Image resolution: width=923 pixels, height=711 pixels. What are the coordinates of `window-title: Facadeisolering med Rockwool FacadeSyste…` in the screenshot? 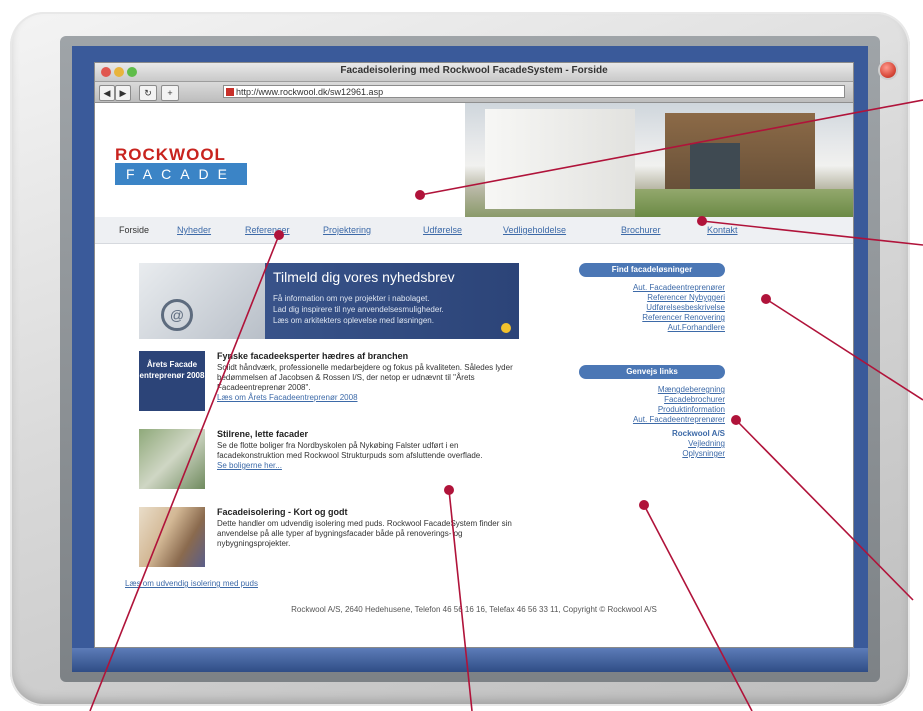 It's located at (474, 70).